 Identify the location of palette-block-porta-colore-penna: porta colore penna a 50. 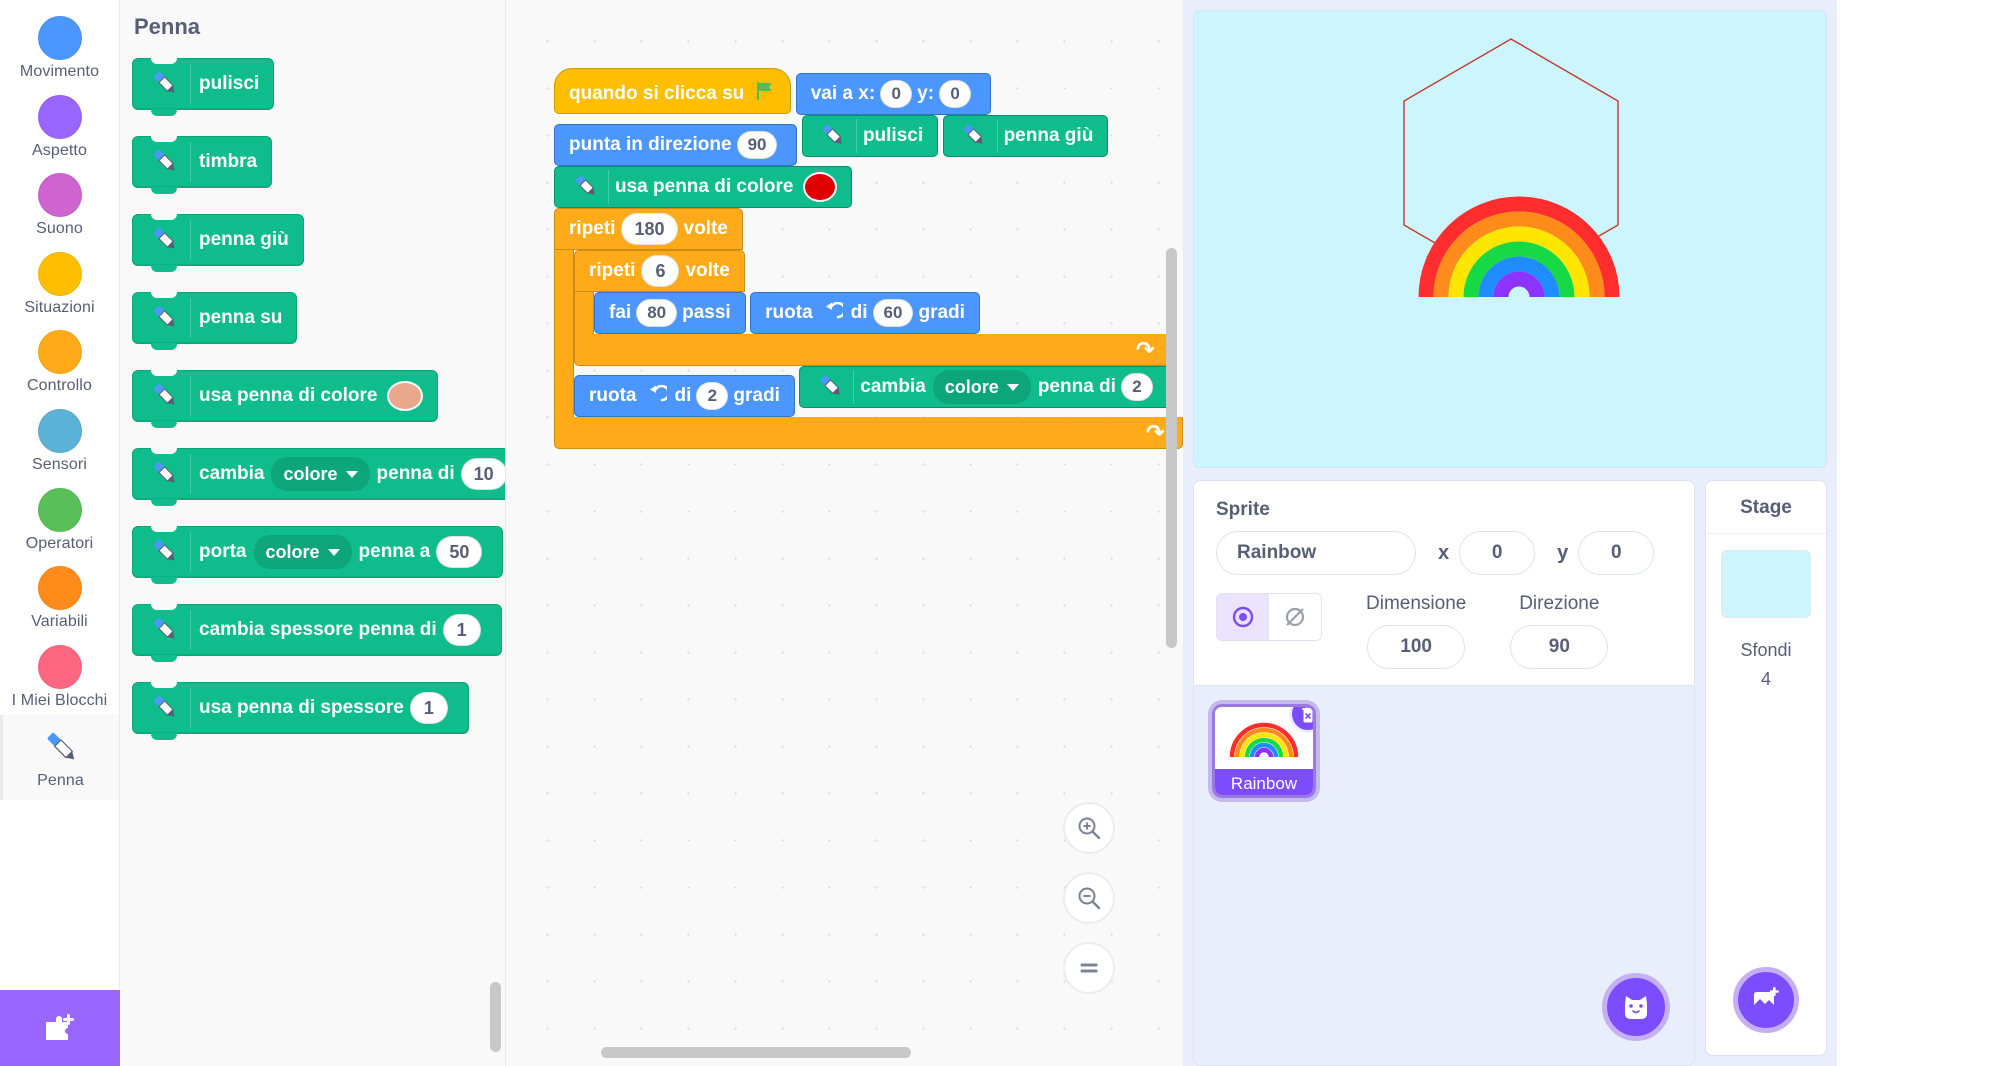
(318, 555).